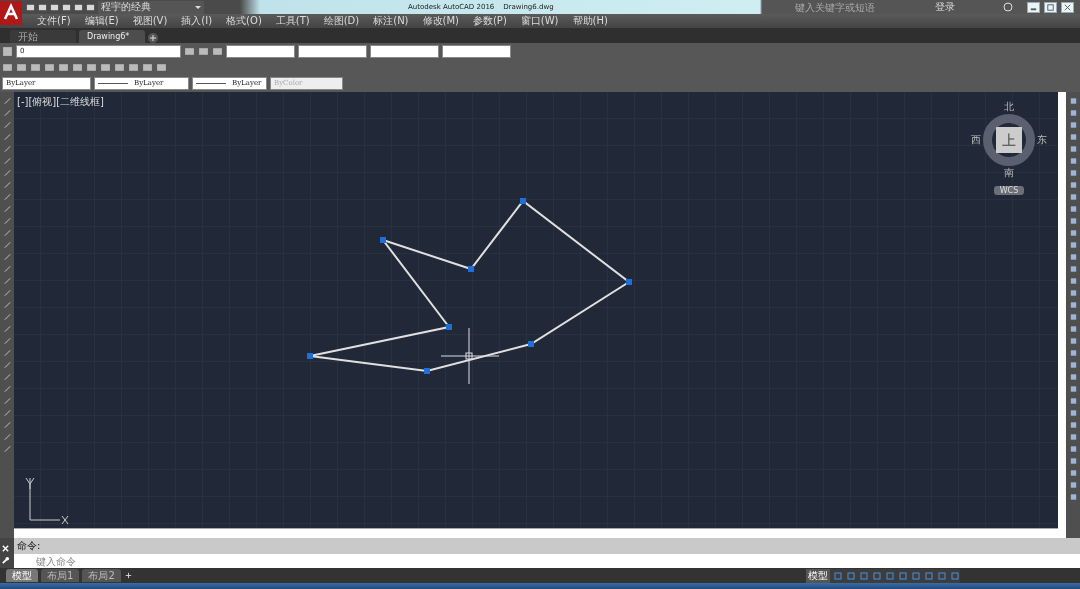 Image resolution: width=1080 pixels, height=589 pixels. I want to click on workspace-dropdown: 程宇的经典, so click(151, 7).